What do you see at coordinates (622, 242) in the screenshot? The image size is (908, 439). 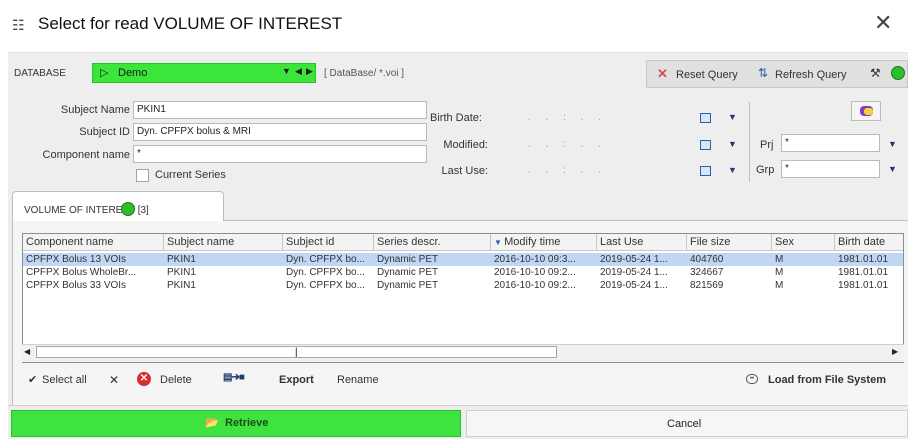 I see `column-label: Last Use` at bounding box center [622, 242].